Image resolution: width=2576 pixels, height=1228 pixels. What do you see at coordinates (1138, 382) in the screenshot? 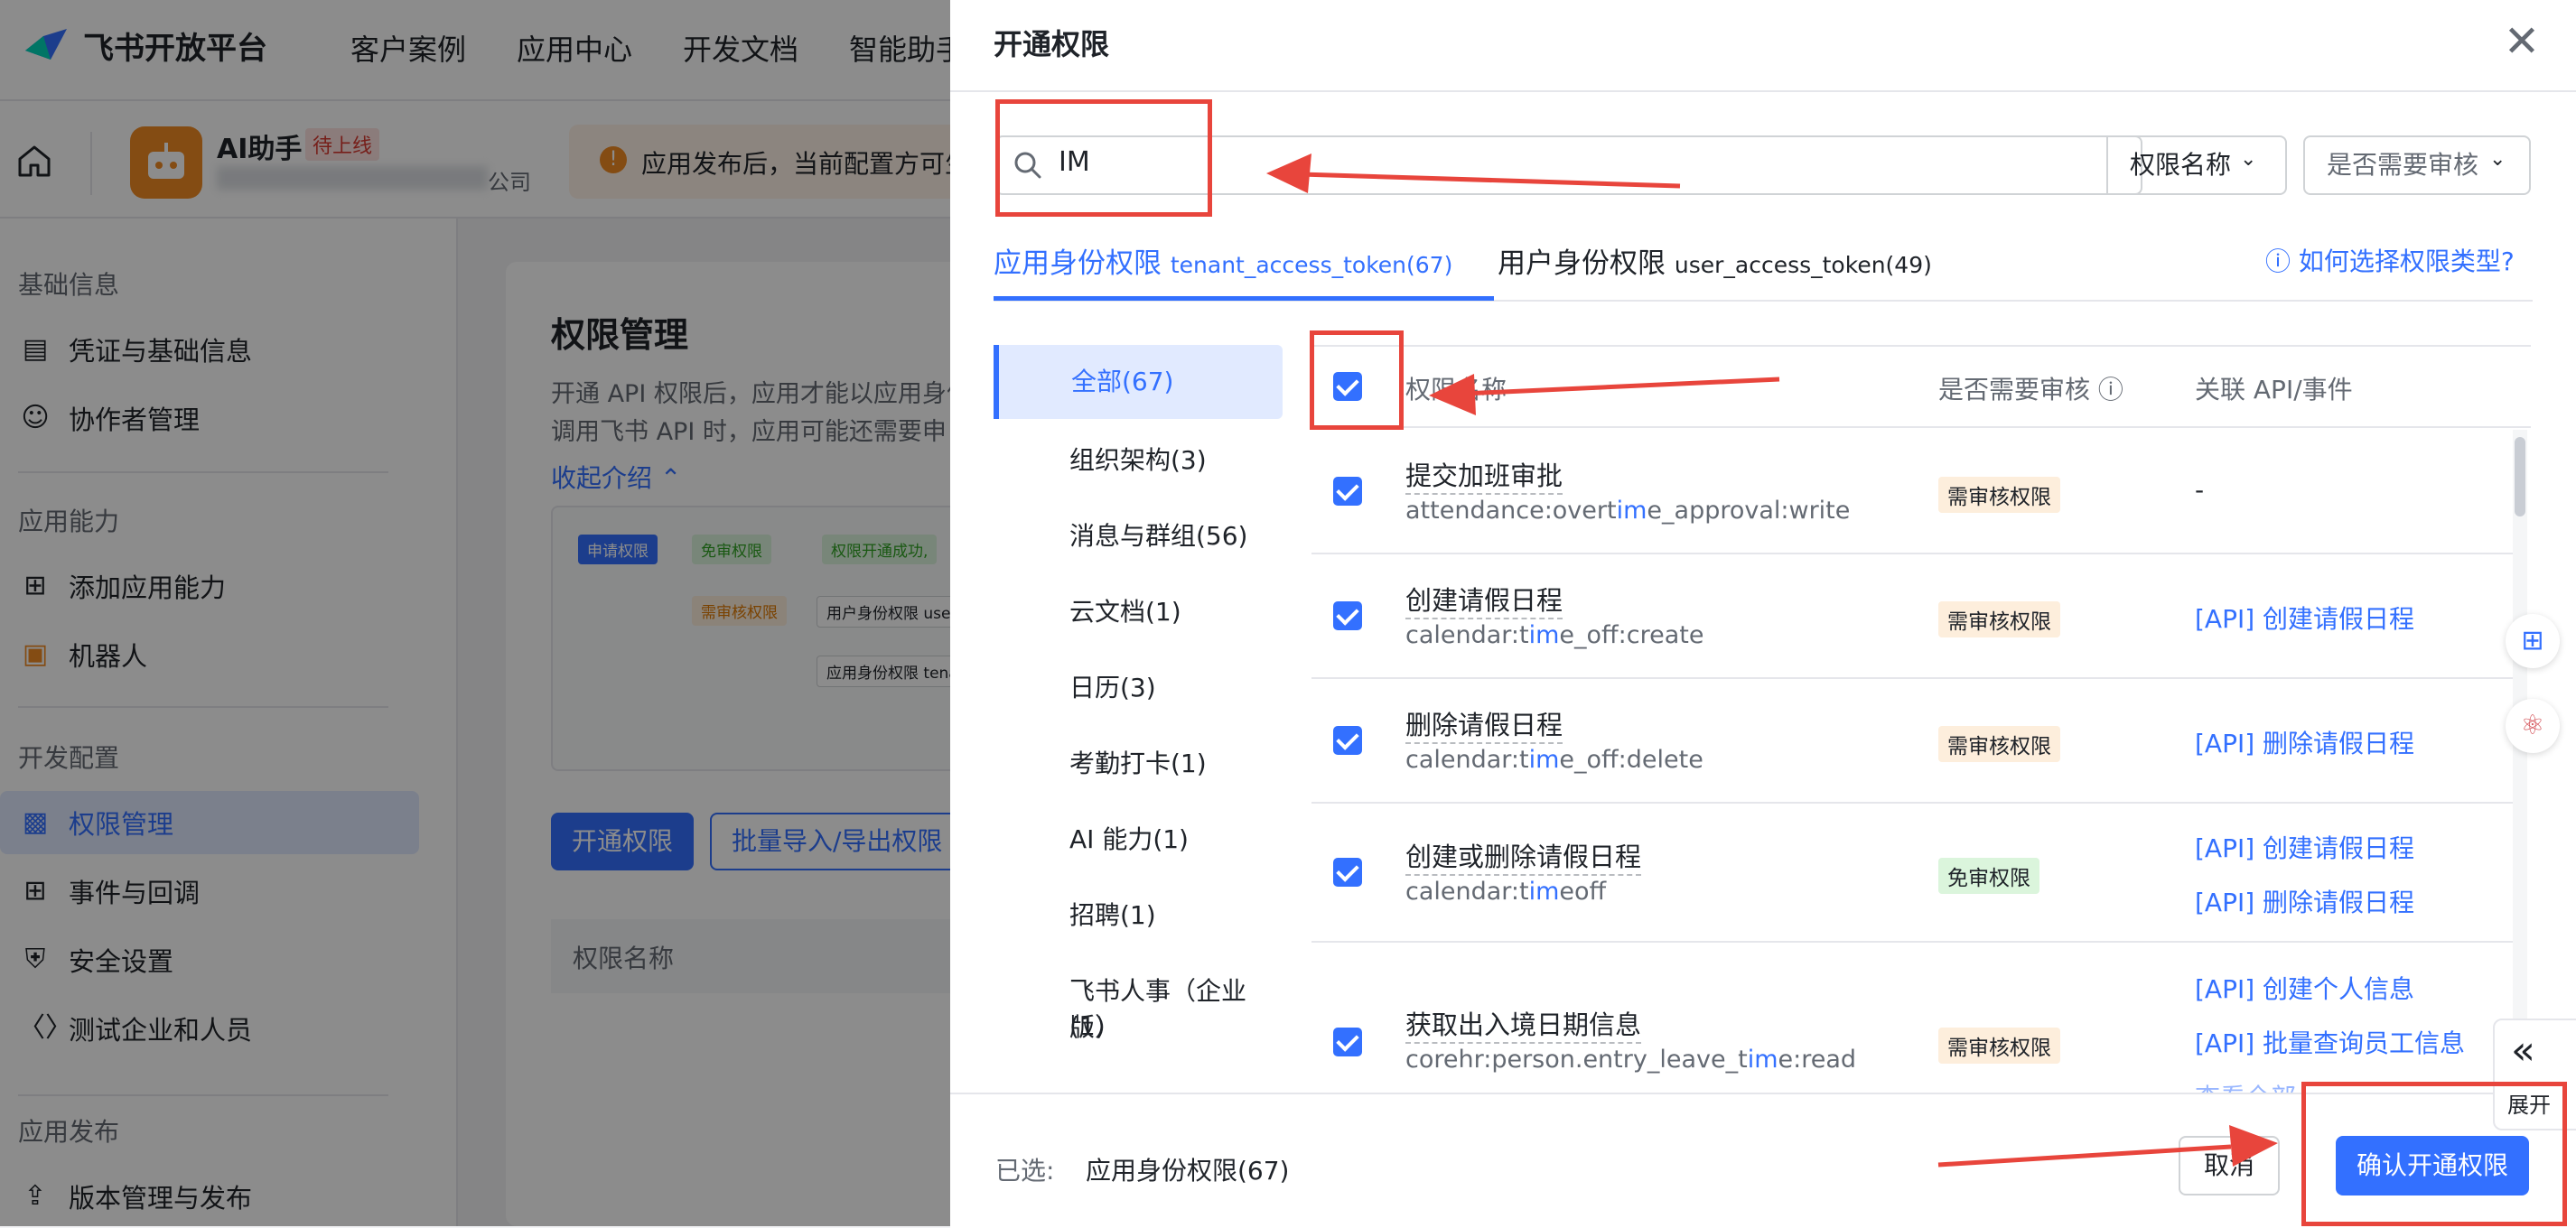
I see `category-all: 全部(67)` at bounding box center [1138, 382].